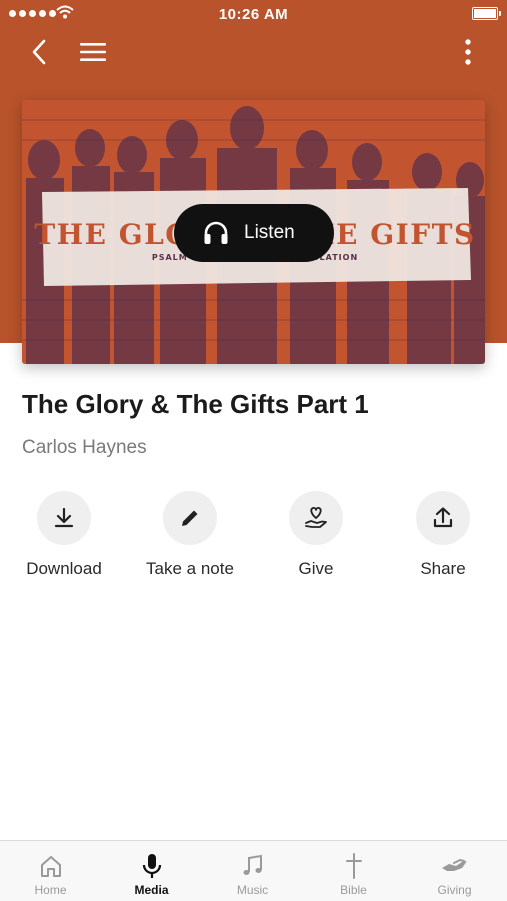  Describe the element at coordinates (216, 232) in the screenshot. I see `headphones-icon` at that location.